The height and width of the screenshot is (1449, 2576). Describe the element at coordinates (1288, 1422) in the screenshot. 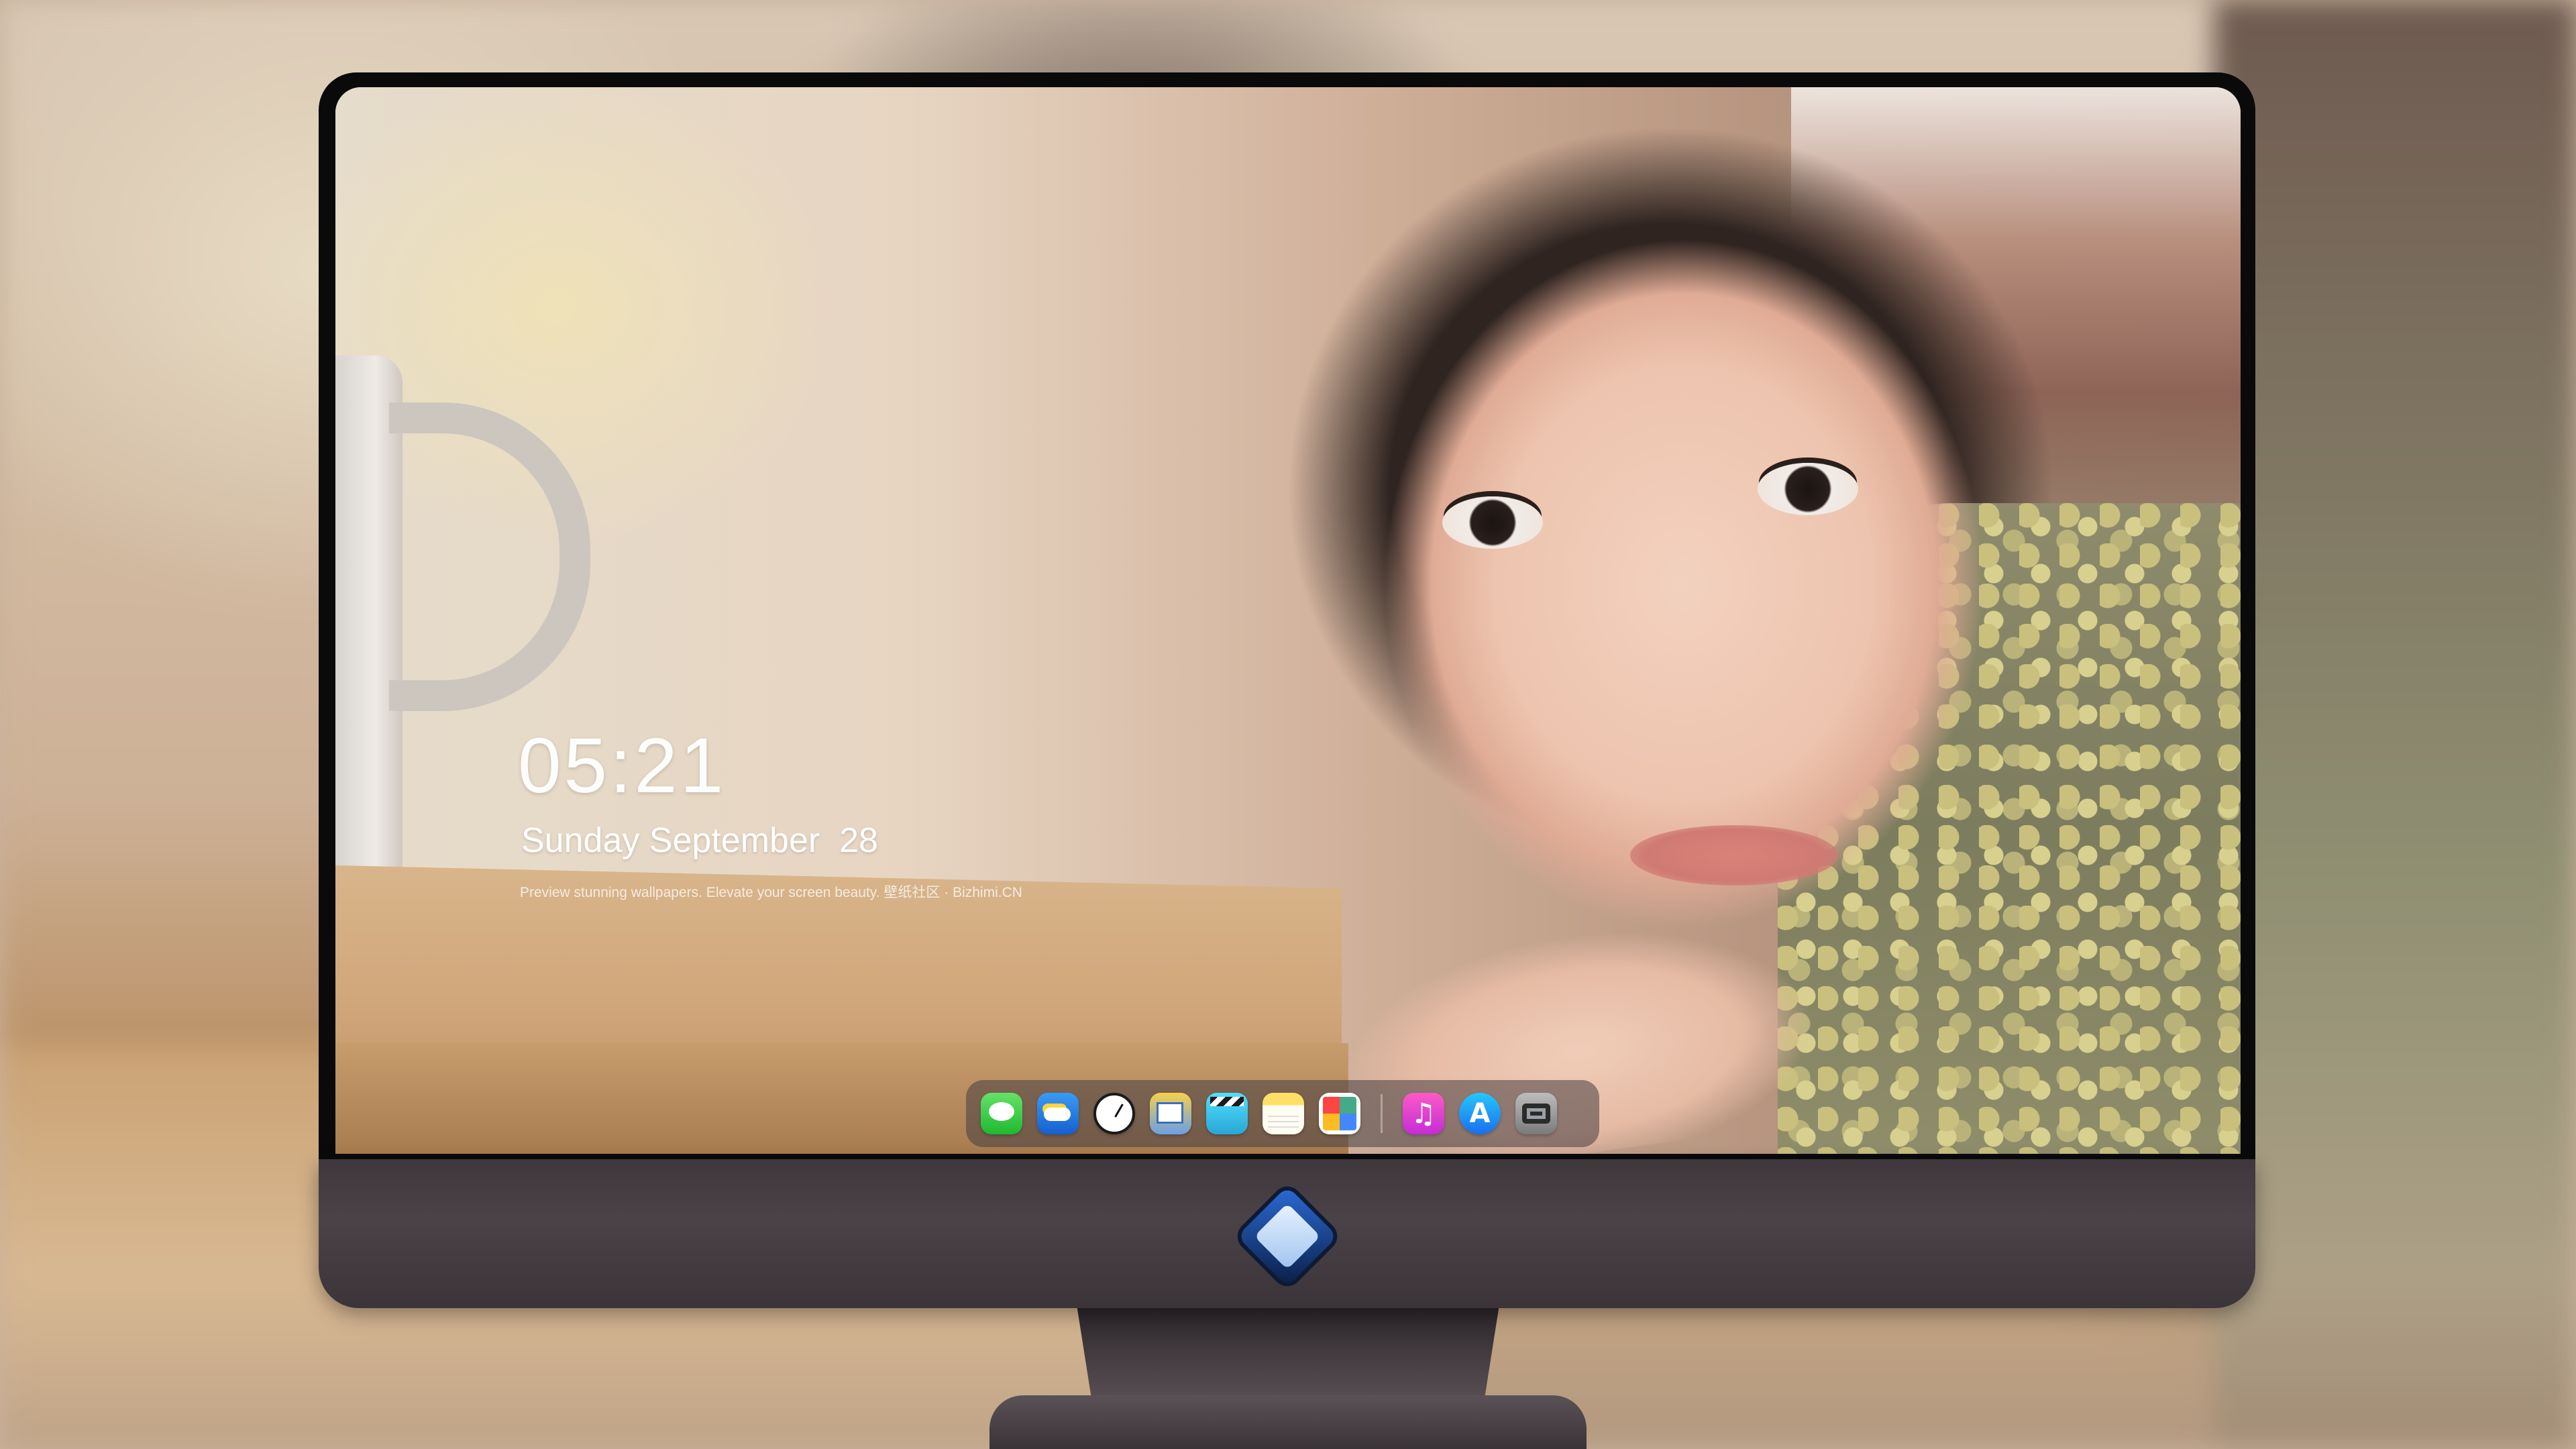

I see `monitor-stand-base` at that location.